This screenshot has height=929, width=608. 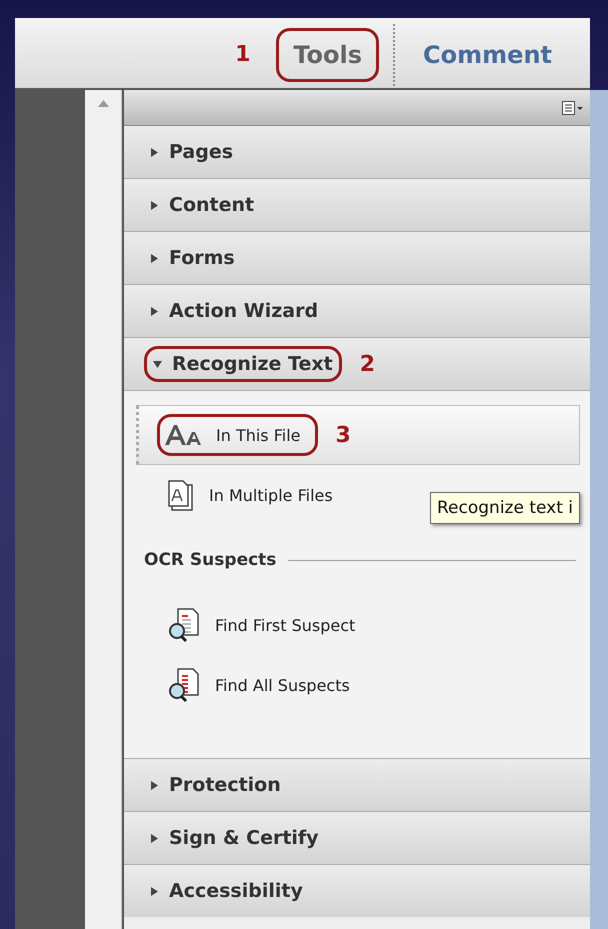 What do you see at coordinates (236, 891) in the screenshot?
I see `section-title: Accessibility` at bounding box center [236, 891].